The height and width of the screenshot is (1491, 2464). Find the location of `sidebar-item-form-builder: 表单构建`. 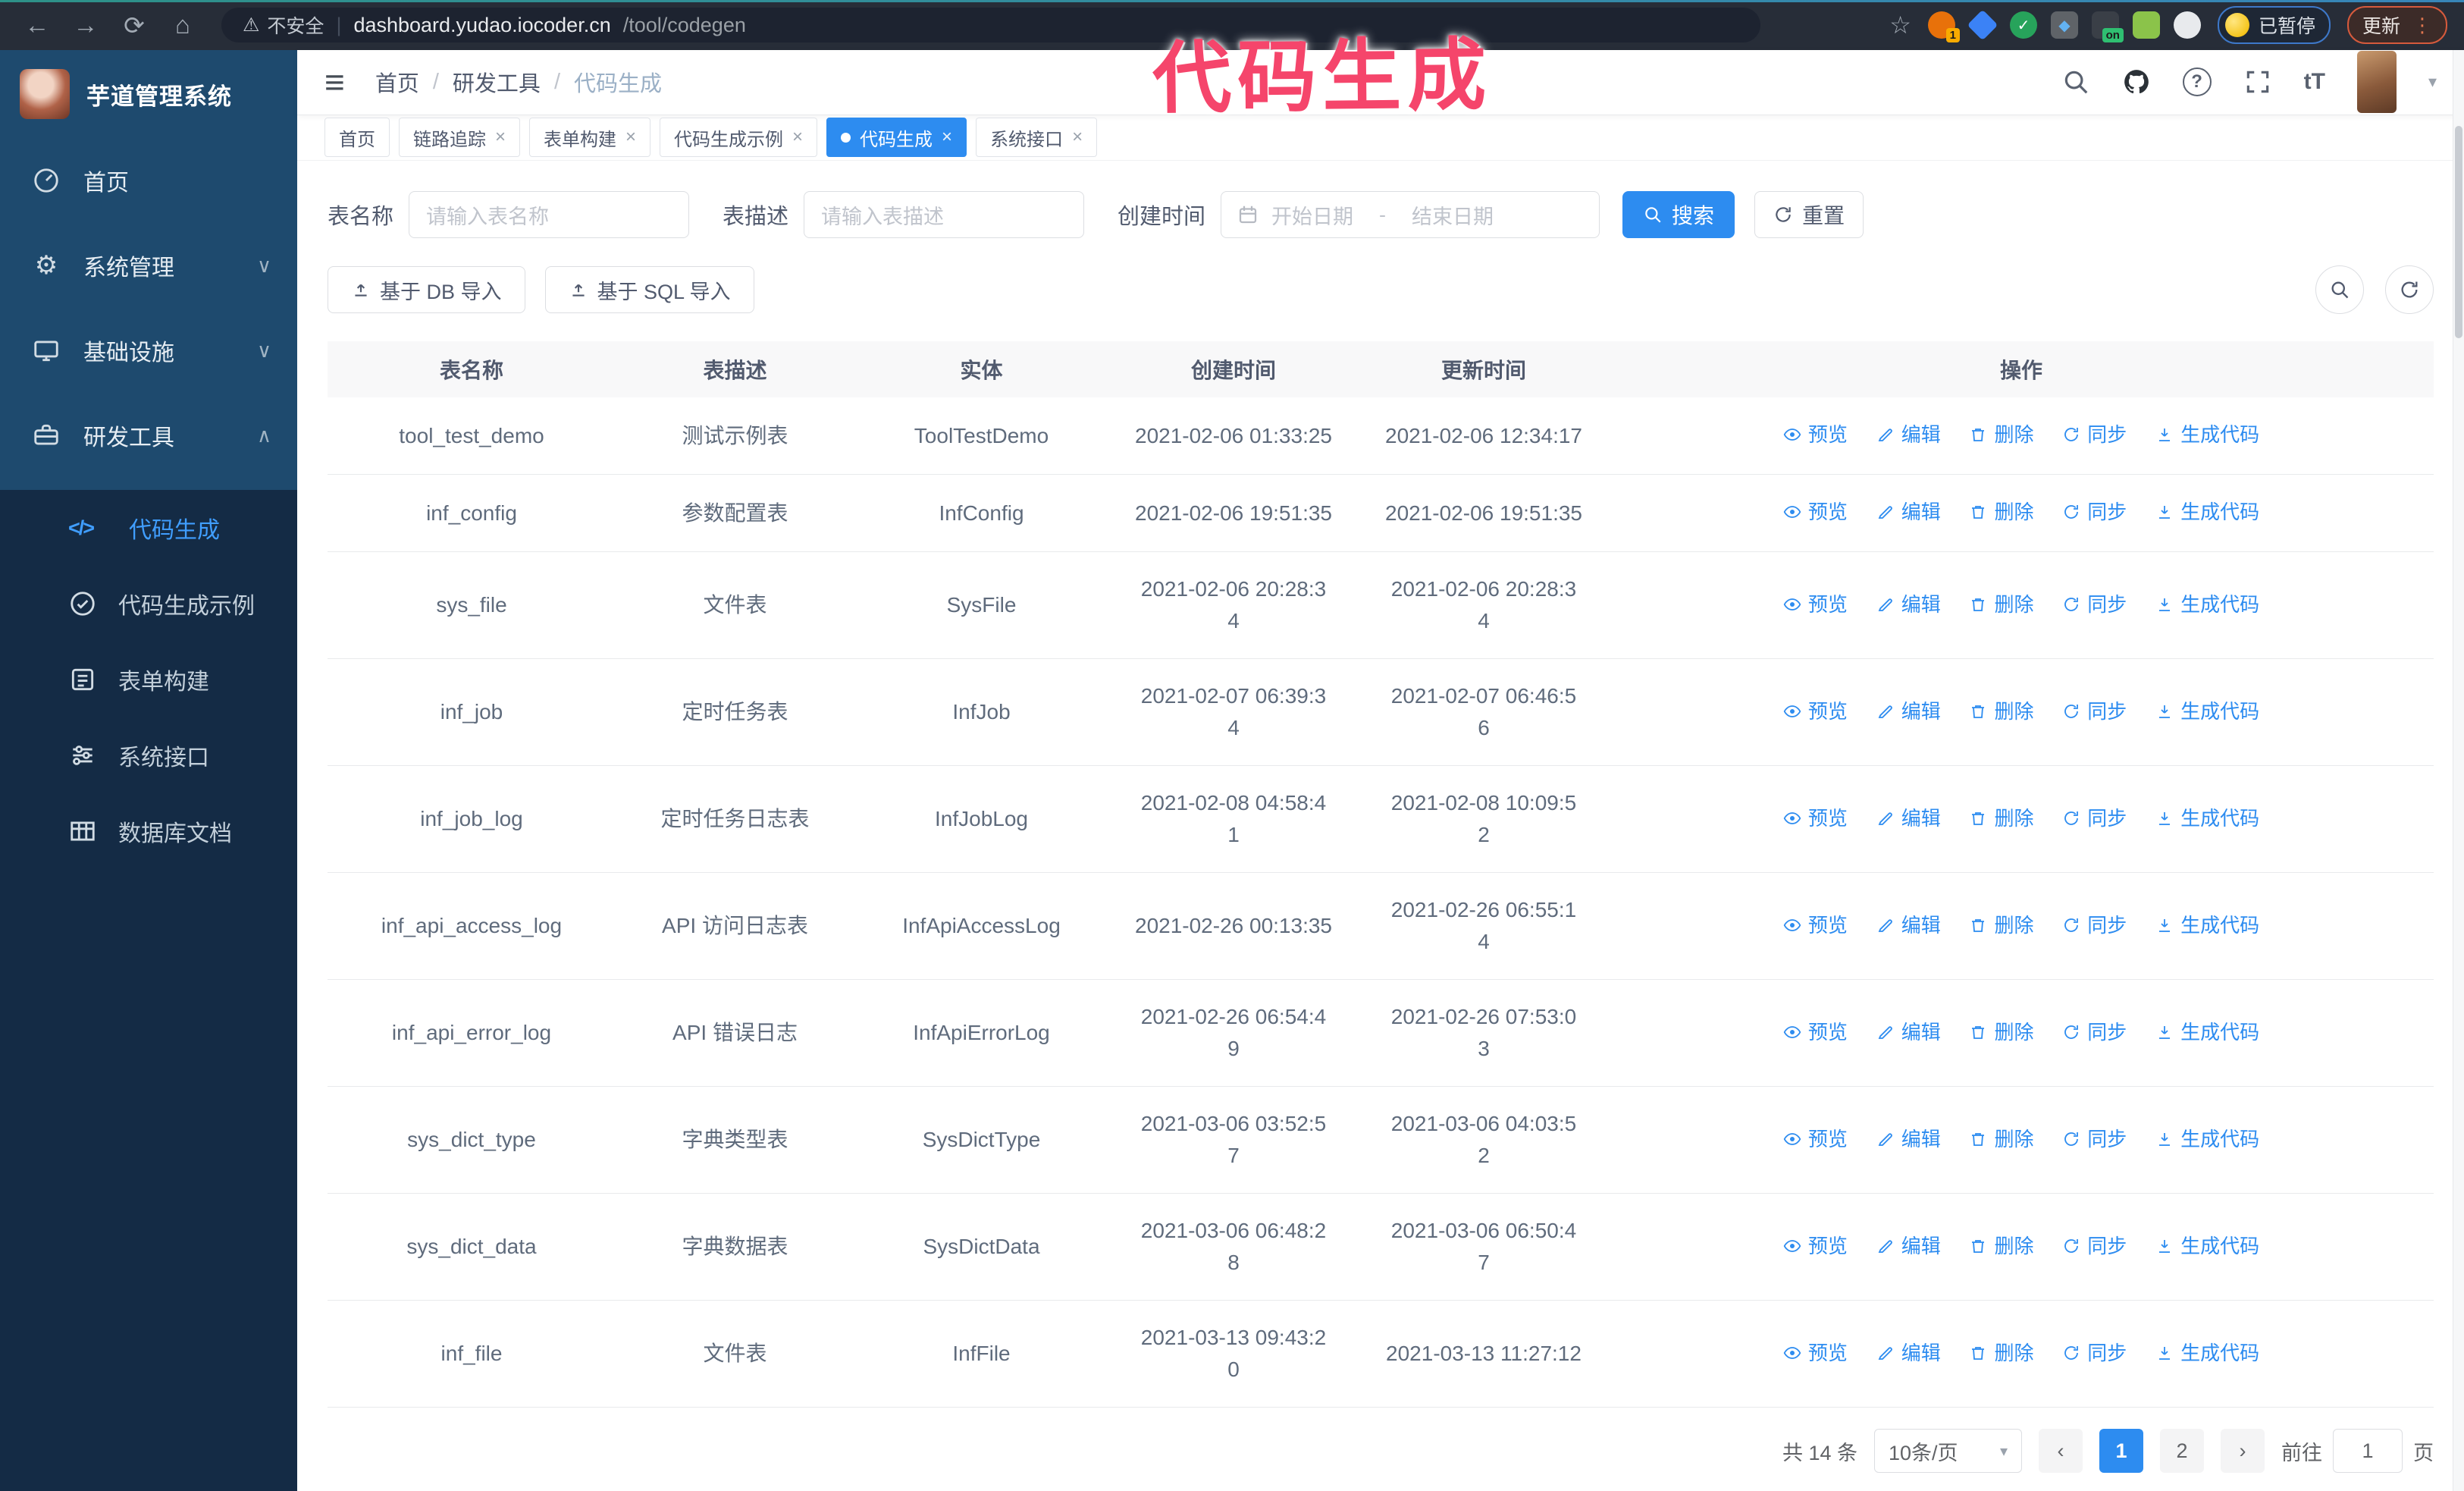

sidebar-item-form-builder: 表单构建 is located at coordinates (148, 679).